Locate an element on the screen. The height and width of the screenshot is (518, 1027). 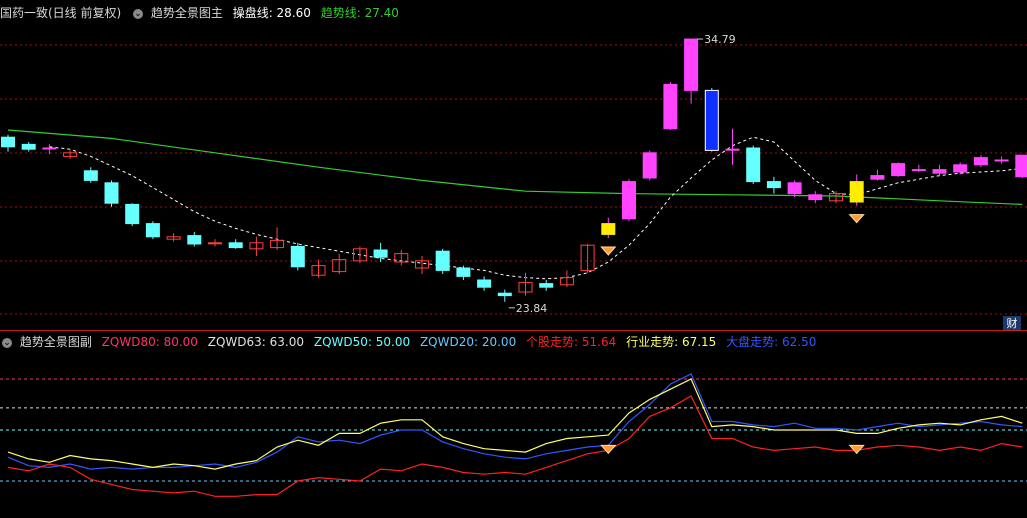
trend-line is located at coordinates (515, 167).